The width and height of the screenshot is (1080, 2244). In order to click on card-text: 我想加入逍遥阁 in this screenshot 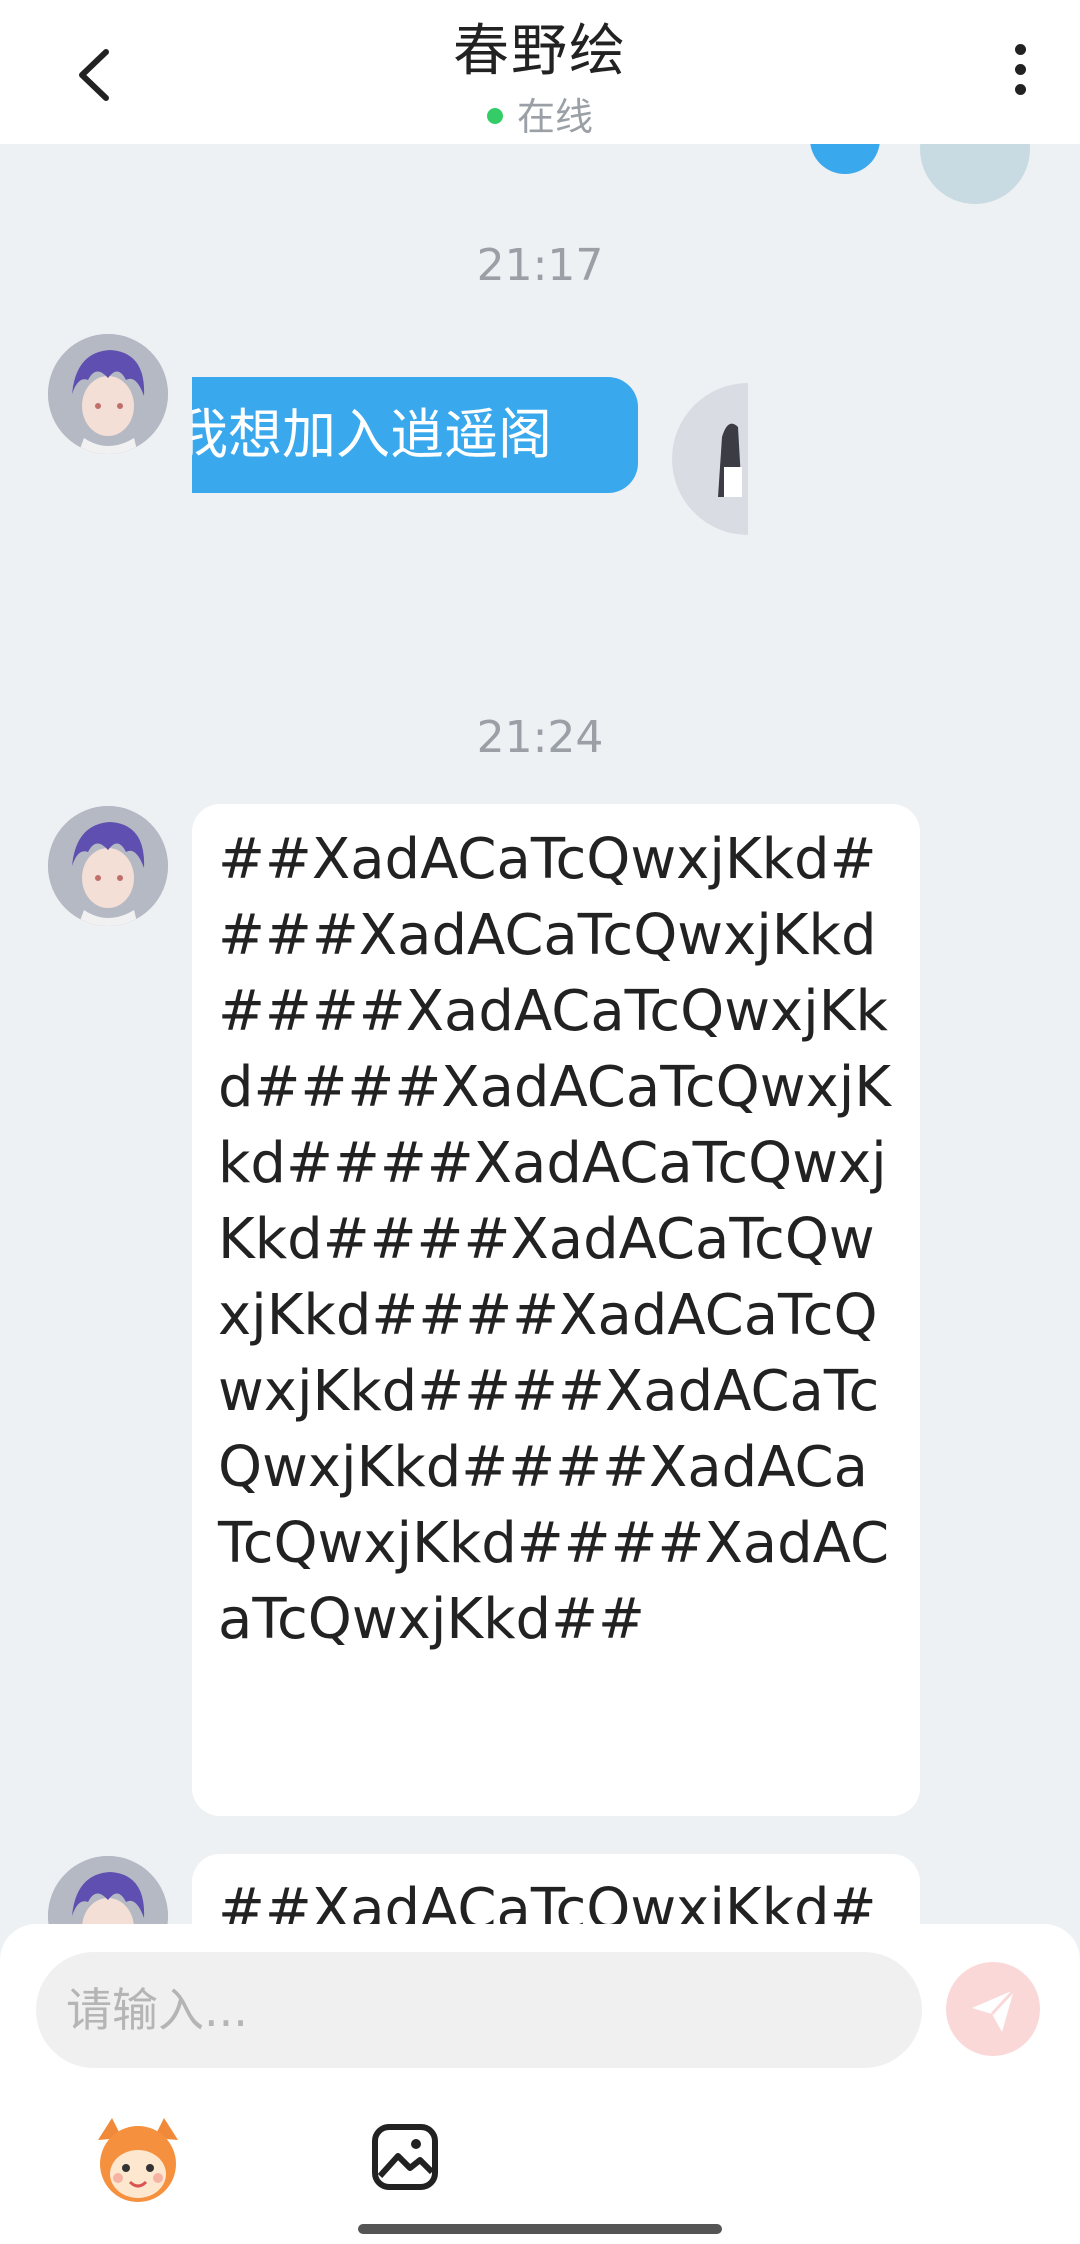, I will do `click(372, 434)`.